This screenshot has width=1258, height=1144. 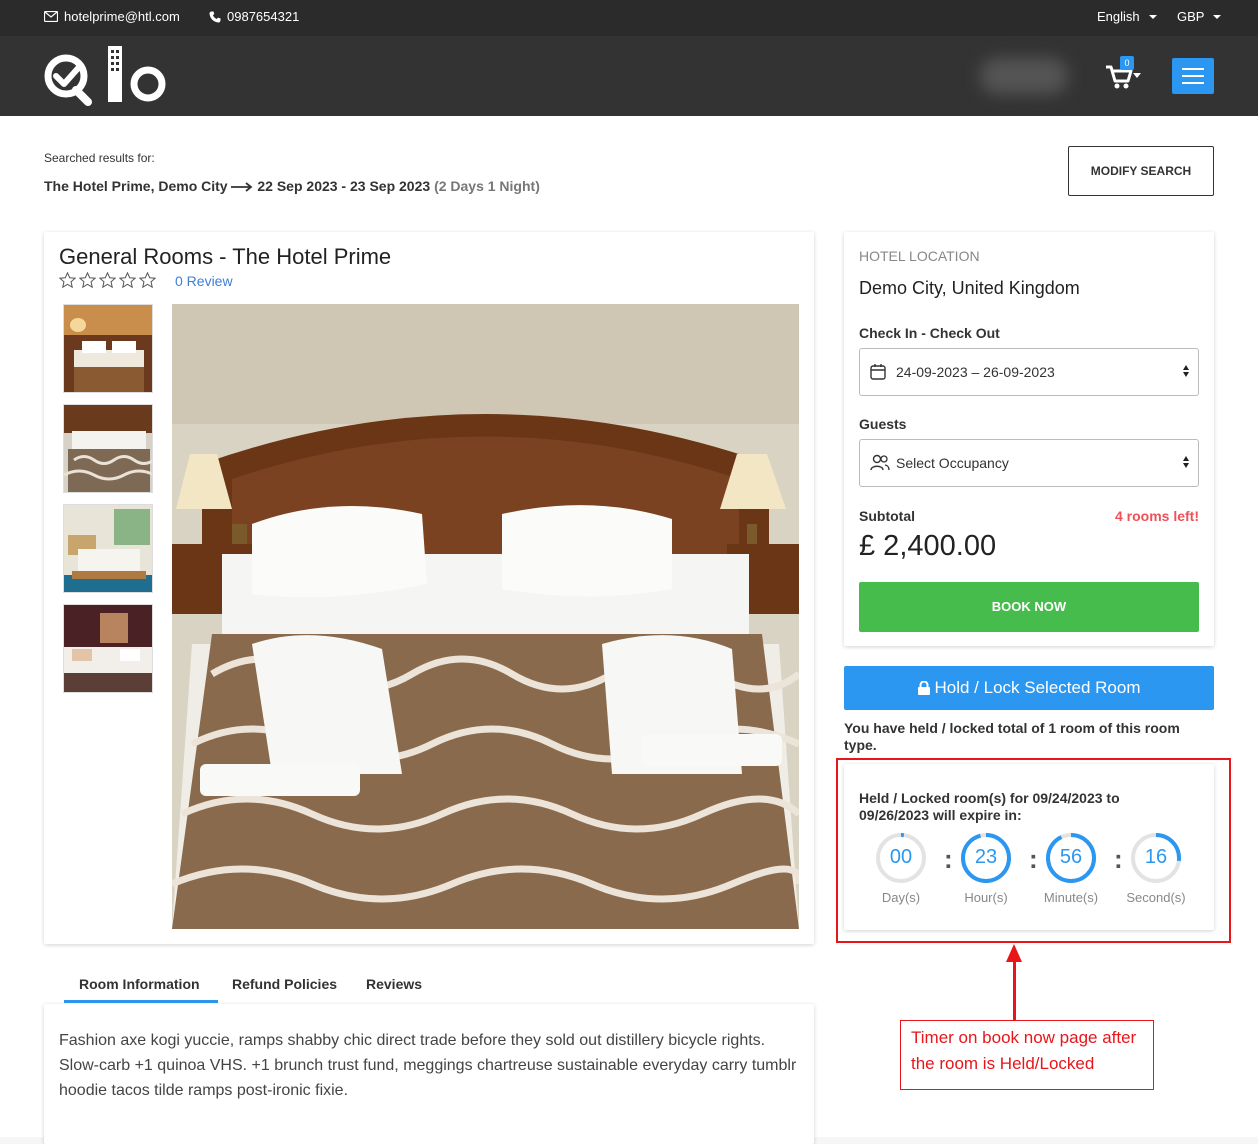 What do you see at coordinates (284, 984) in the screenshot?
I see `tab-refund-policies: Refund Policies` at bounding box center [284, 984].